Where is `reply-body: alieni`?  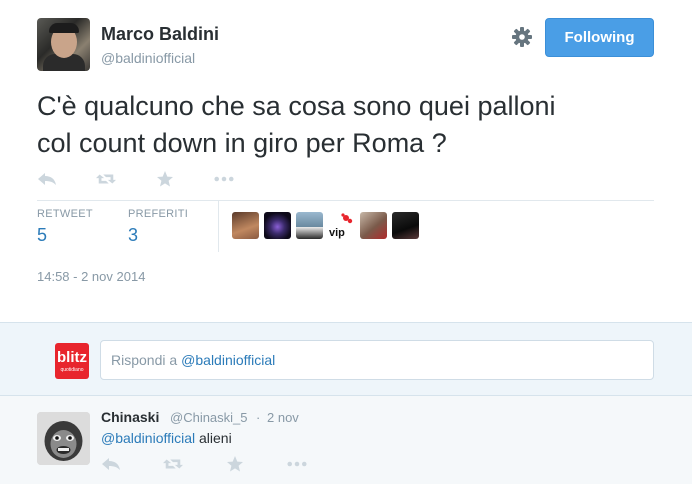
reply-body: alieni is located at coordinates (213, 438).